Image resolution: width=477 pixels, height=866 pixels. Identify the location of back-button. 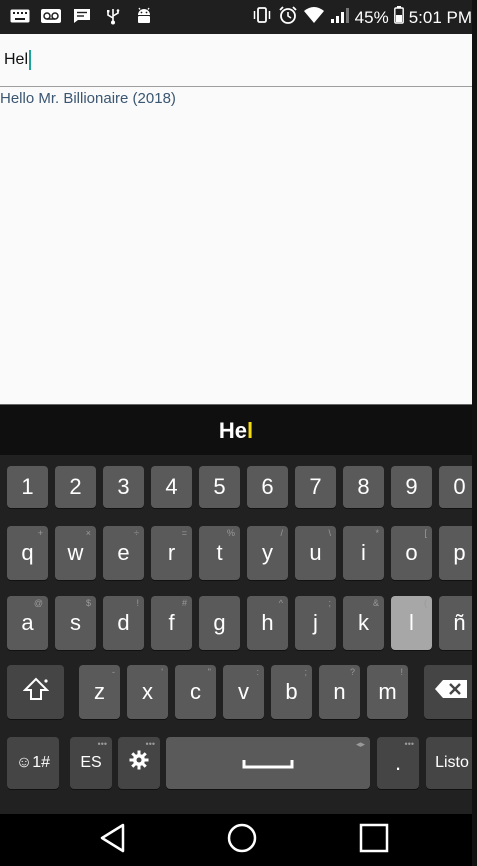
(113, 840).